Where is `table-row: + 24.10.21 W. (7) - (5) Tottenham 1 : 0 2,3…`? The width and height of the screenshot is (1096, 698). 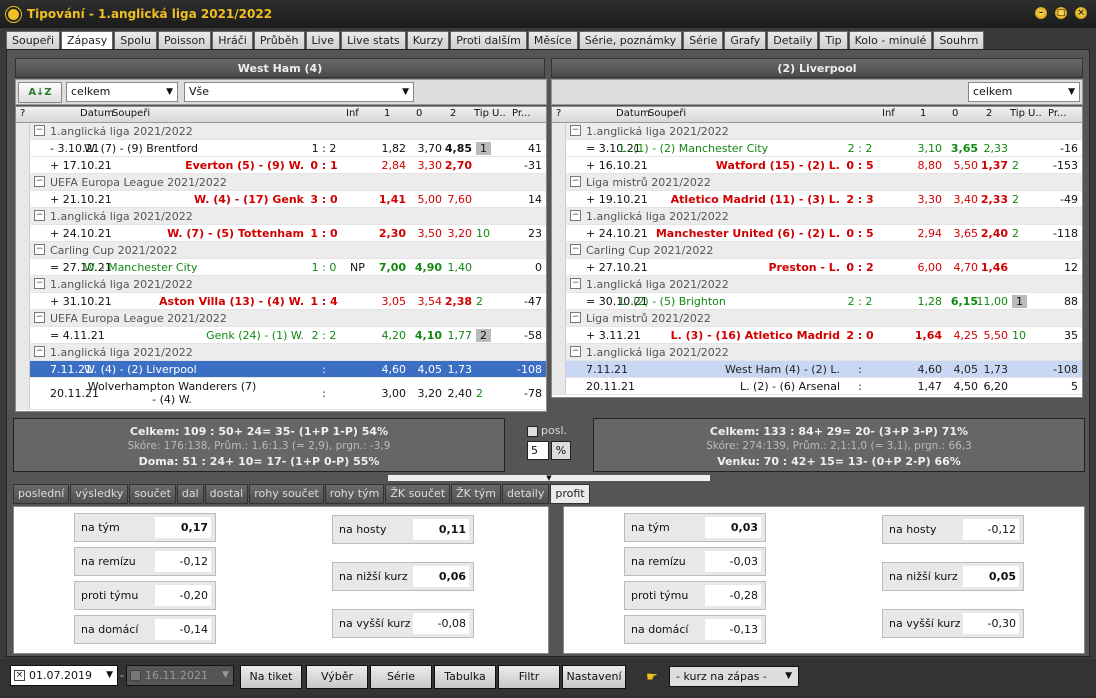 table-row: + 24.10.21 W. (7) - (5) Tottenham 1 : 0 2,3… is located at coordinates (281, 233).